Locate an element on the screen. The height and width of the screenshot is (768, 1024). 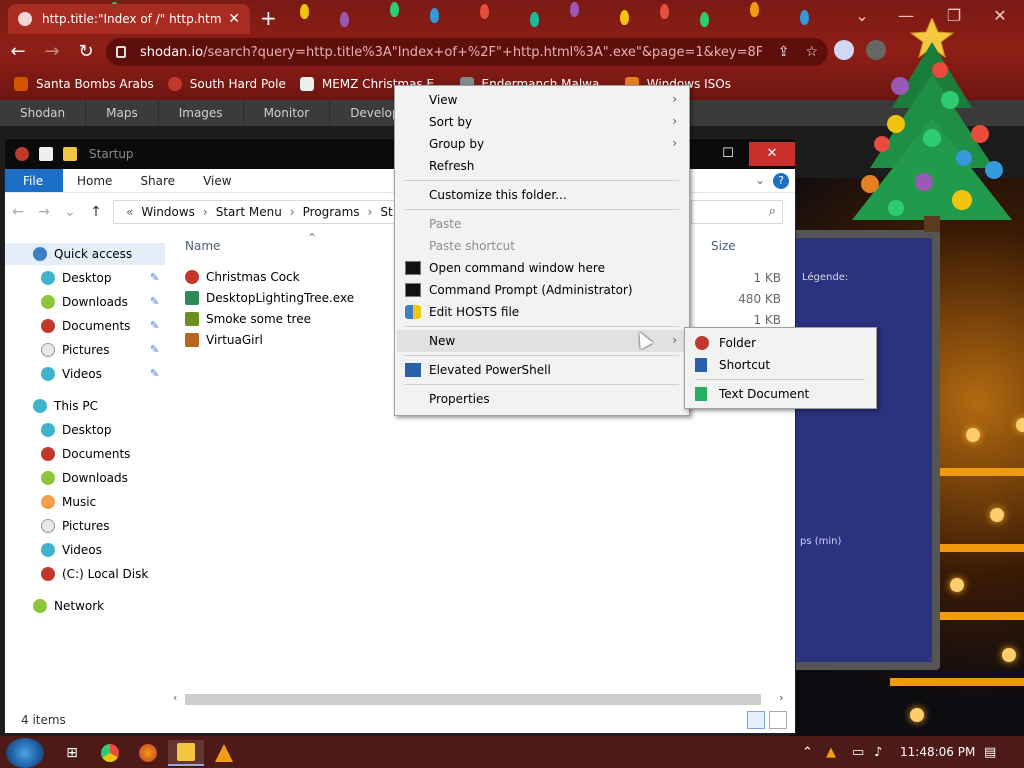
nav-maps: Maps is located at coordinates (122, 113).